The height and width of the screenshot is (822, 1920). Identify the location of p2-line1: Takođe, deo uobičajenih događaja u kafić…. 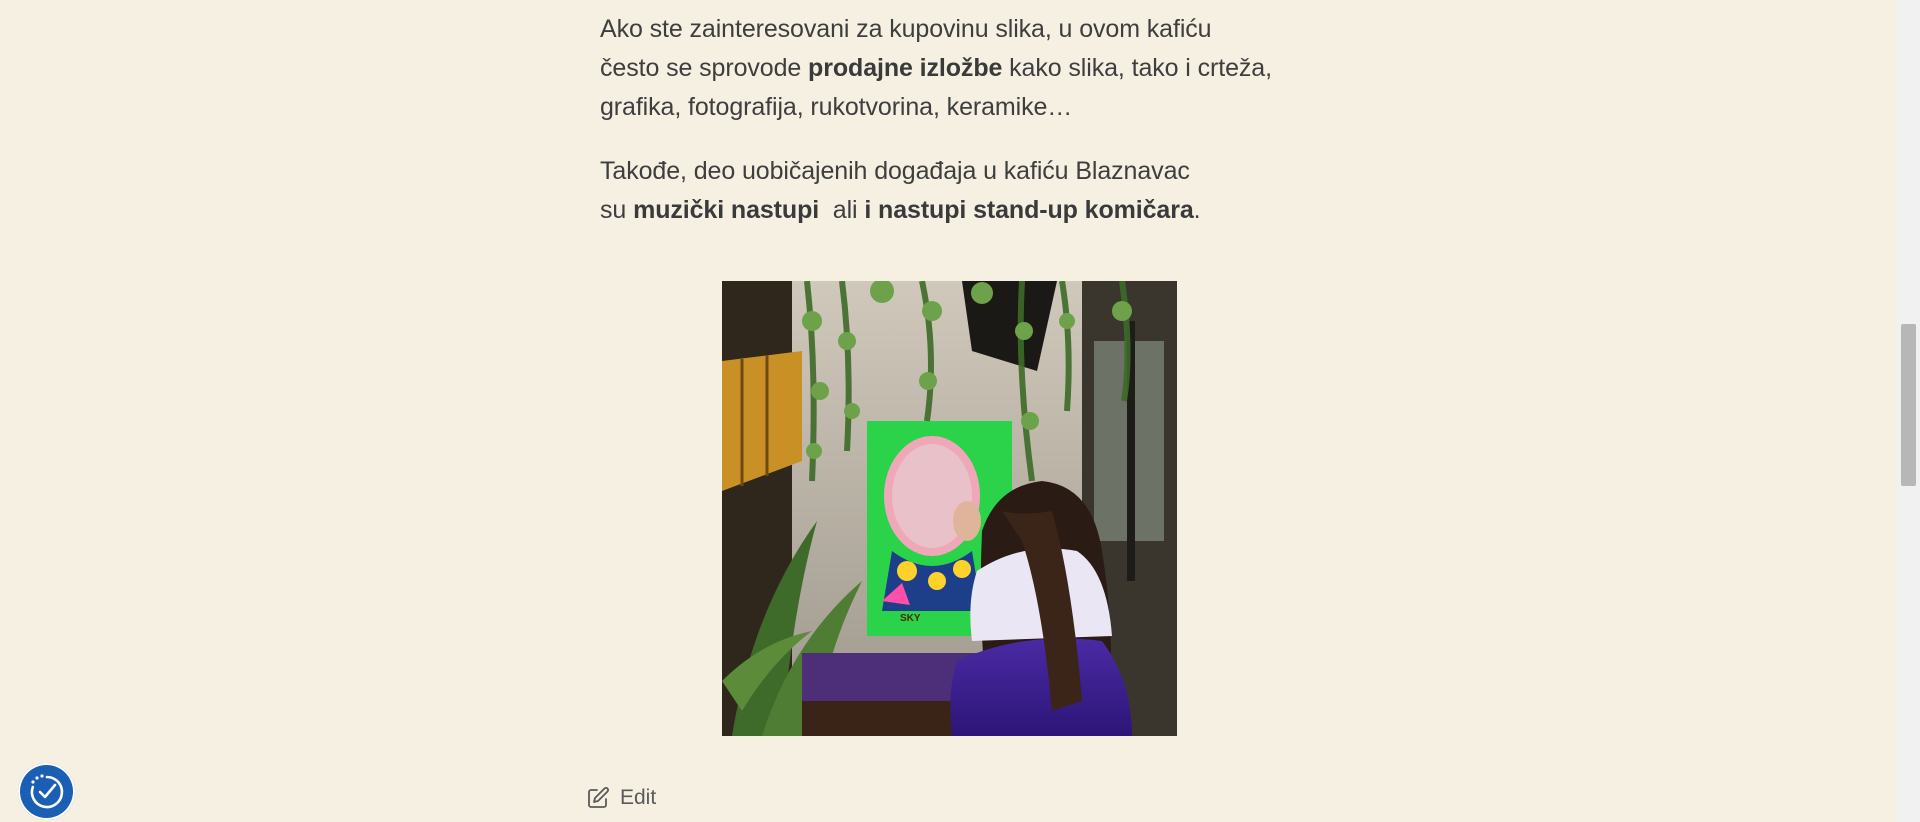
(895, 171).